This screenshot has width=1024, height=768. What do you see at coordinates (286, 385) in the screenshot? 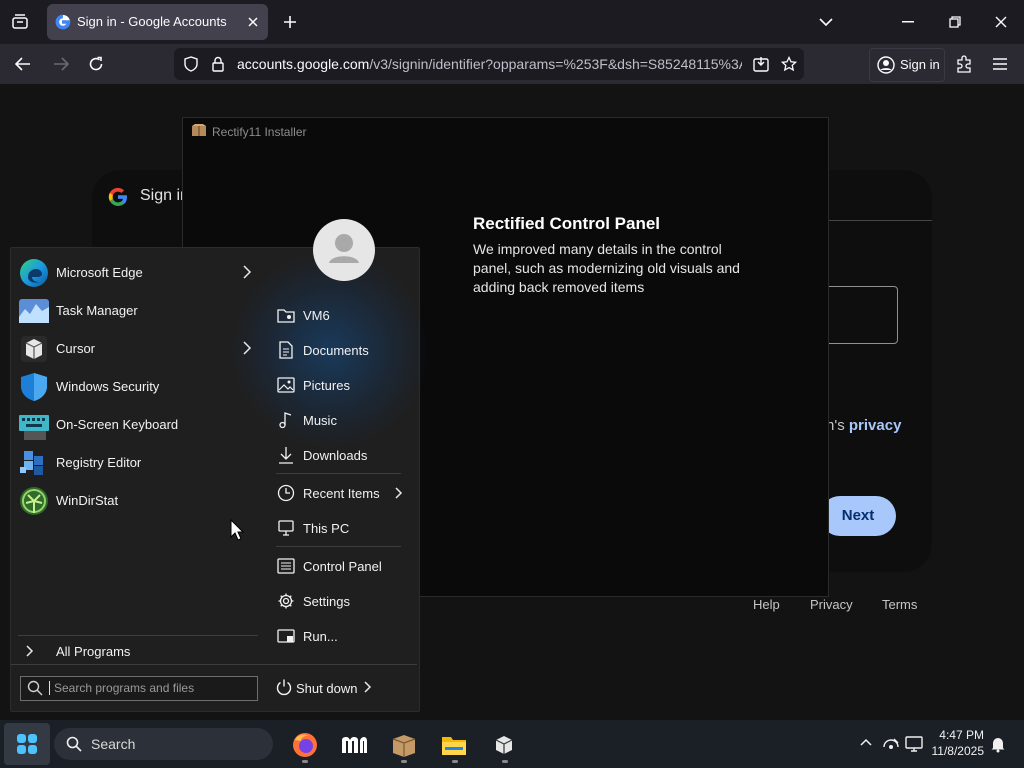
I see `picture-icon` at bounding box center [286, 385].